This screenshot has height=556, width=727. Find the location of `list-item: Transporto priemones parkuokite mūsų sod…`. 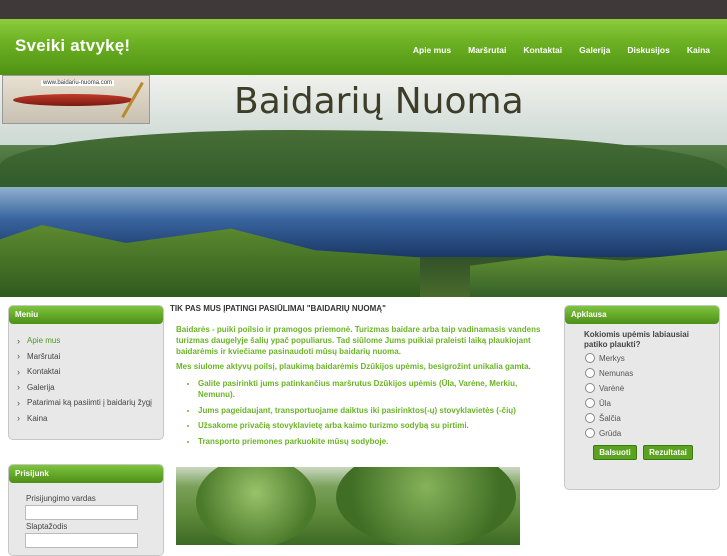

list-item: Transporto priemones parkuokite mūsų sod… is located at coordinates (377, 441).